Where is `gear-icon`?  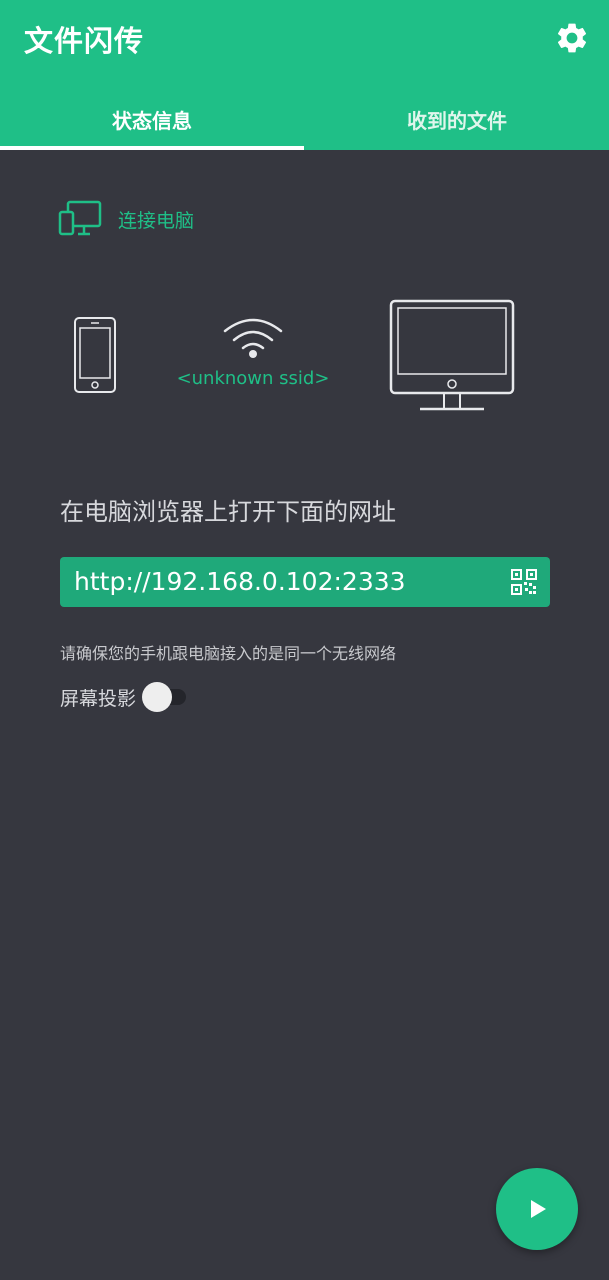 gear-icon is located at coordinates (572, 38).